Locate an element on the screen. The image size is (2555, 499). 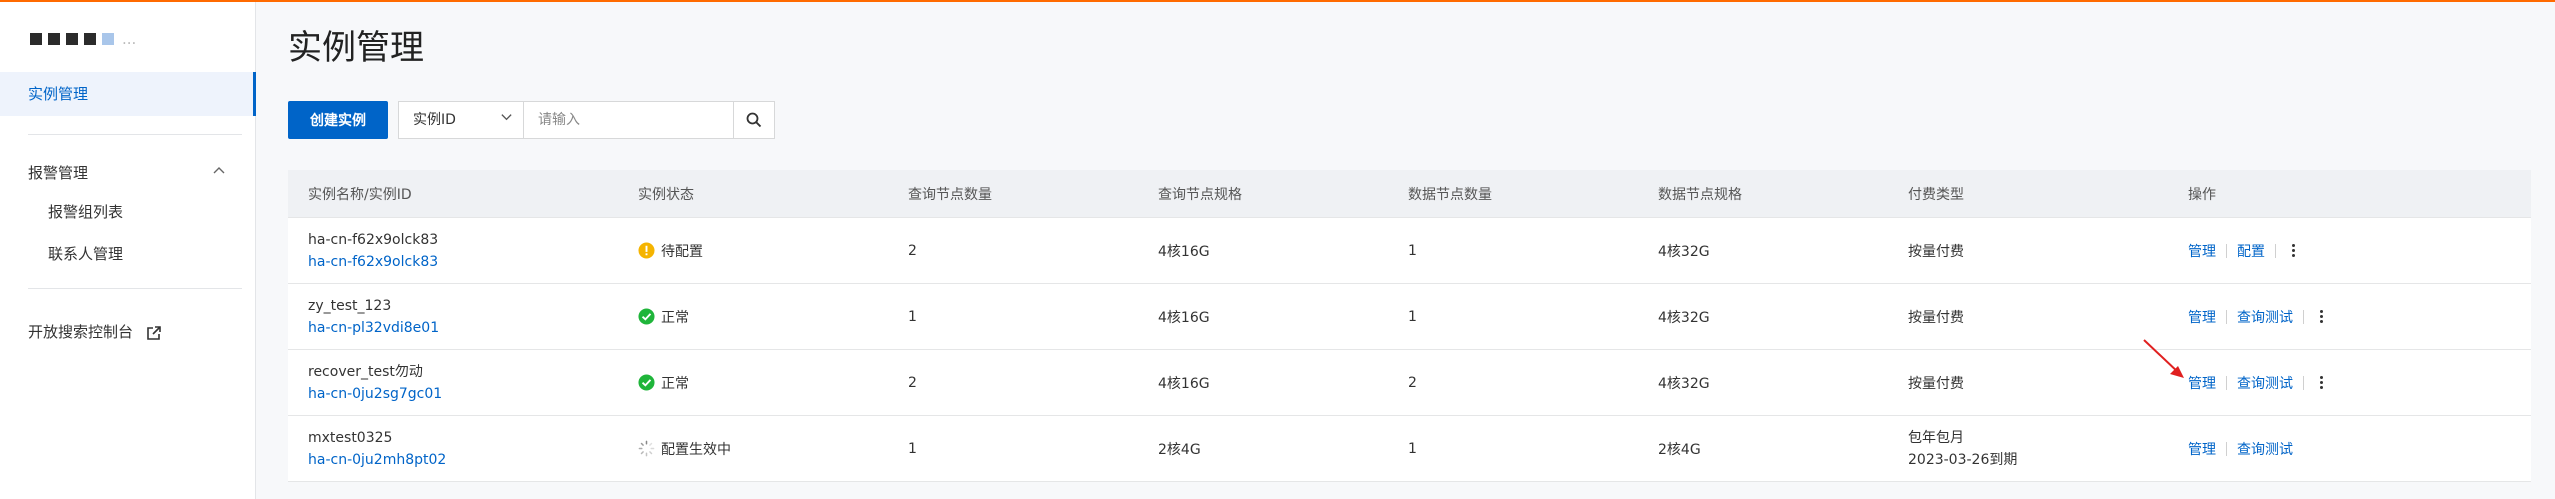
column-header: 实例名称/实例ID is located at coordinates (360, 194).